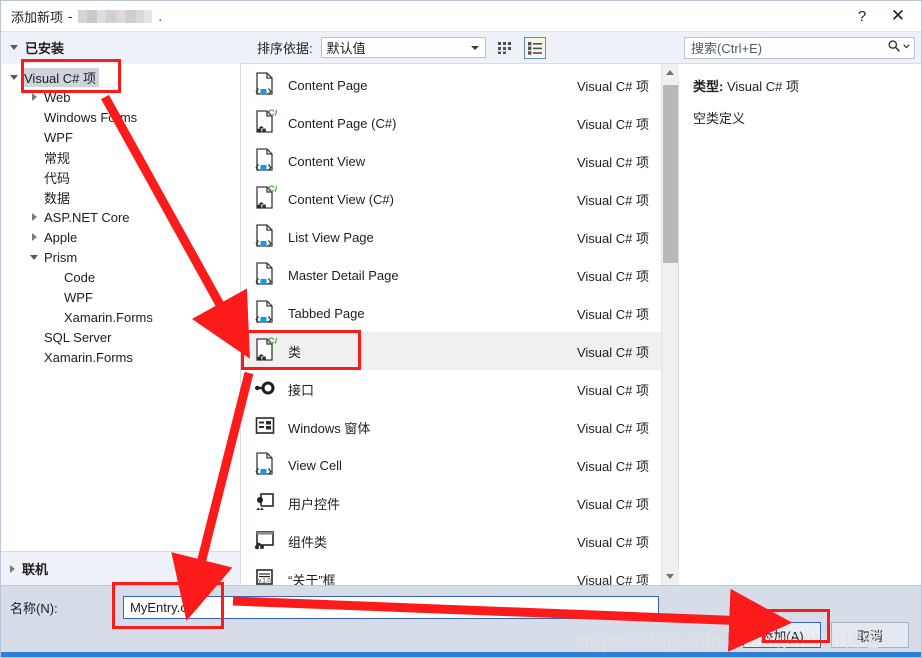  What do you see at coordinates (451, 313) in the screenshot?
I see `template-list-item: Tabbed Page Visual C# 项` at bounding box center [451, 313].